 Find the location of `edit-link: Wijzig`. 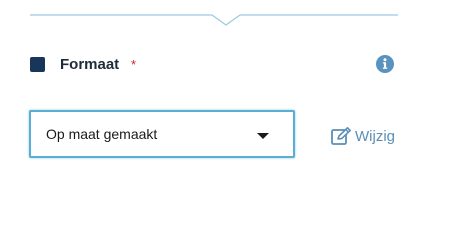

edit-link: Wijzig is located at coordinates (363, 136).